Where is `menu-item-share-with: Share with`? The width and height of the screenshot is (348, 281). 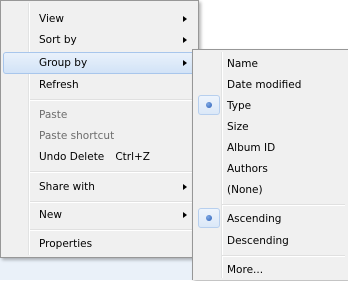
menu-item-share-with: Share with is located at coordinates (99, 187).